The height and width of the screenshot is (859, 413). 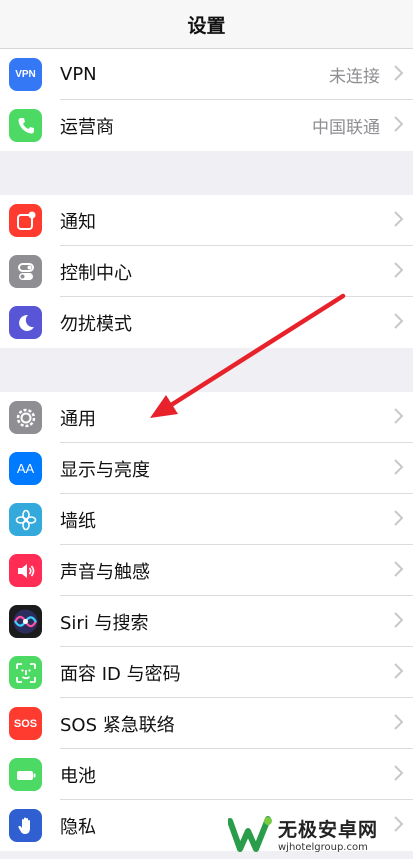 What do you see at coordinates (206, 519) in the screenshot?
I see `settings-row-wallpaper: 墙纸` at bounding box center [206, 519].